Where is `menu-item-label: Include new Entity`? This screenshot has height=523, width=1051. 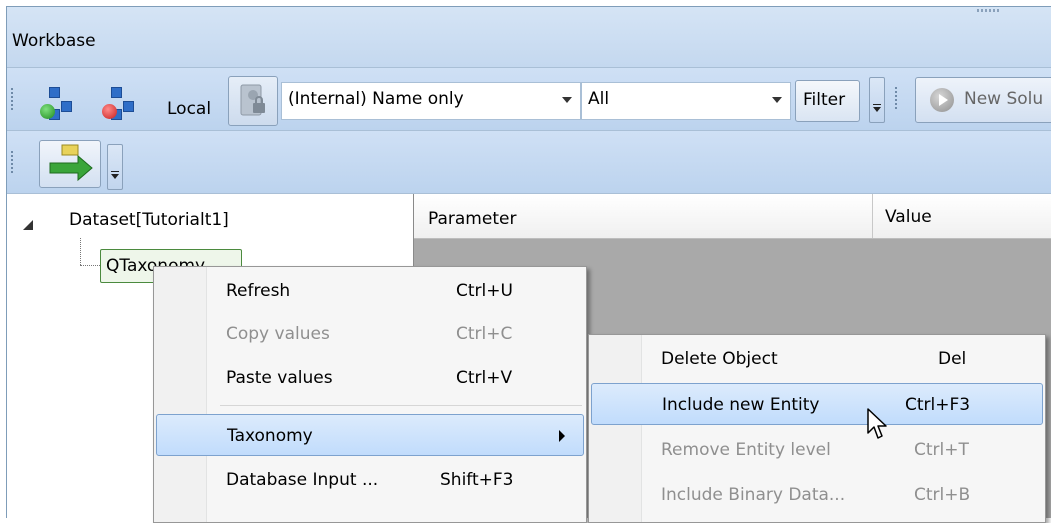 menu-item-label: Include new Entity is located at coordinates (741, 405).